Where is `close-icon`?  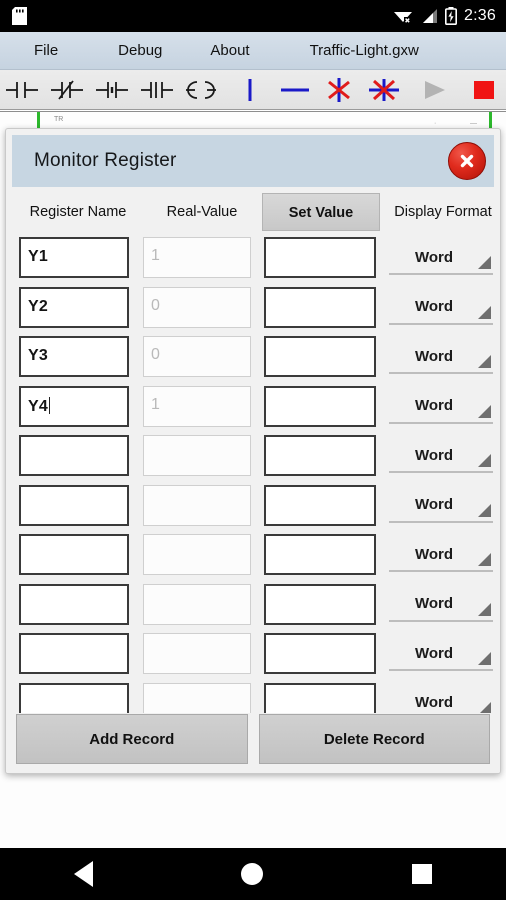
close-icon is located at coordinates (467, 161).